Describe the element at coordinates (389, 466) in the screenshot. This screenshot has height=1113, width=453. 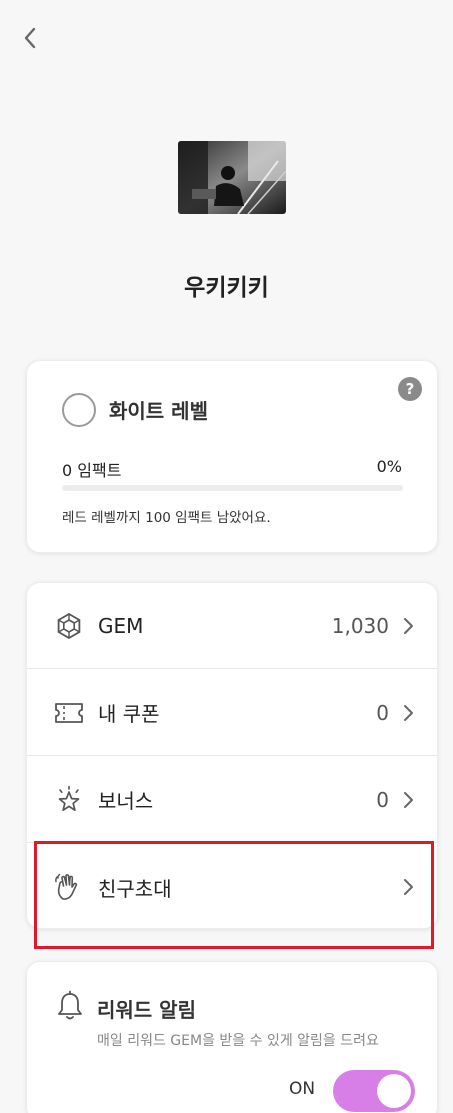
I see `impact-percent: 0%` at that location.